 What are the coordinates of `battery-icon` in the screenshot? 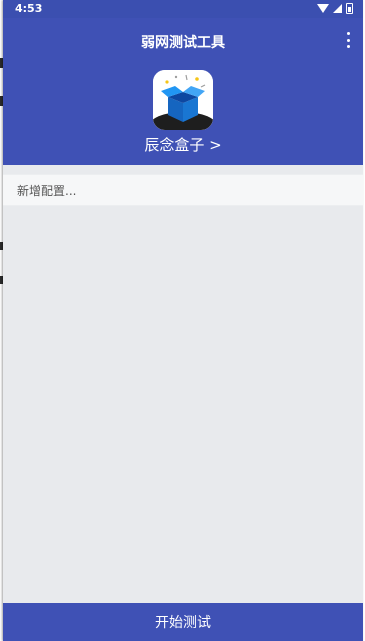 It's located at (349, 8).